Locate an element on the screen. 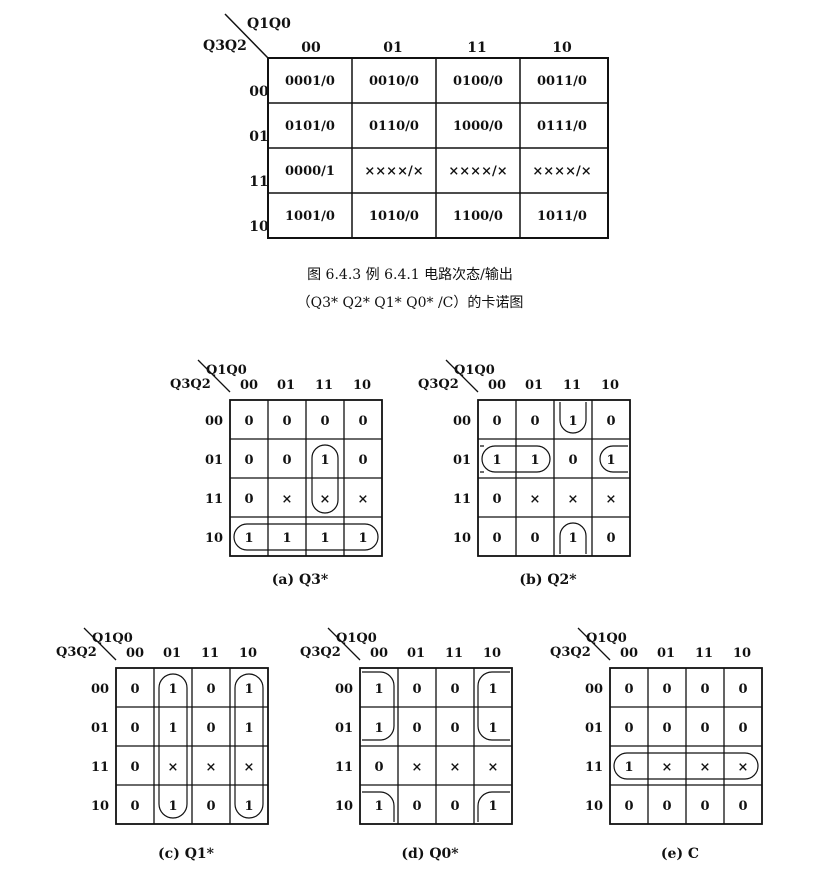 This screenshot has width=826, height=873. main-cell: 0100/0 is located at coordinates (478, 81).